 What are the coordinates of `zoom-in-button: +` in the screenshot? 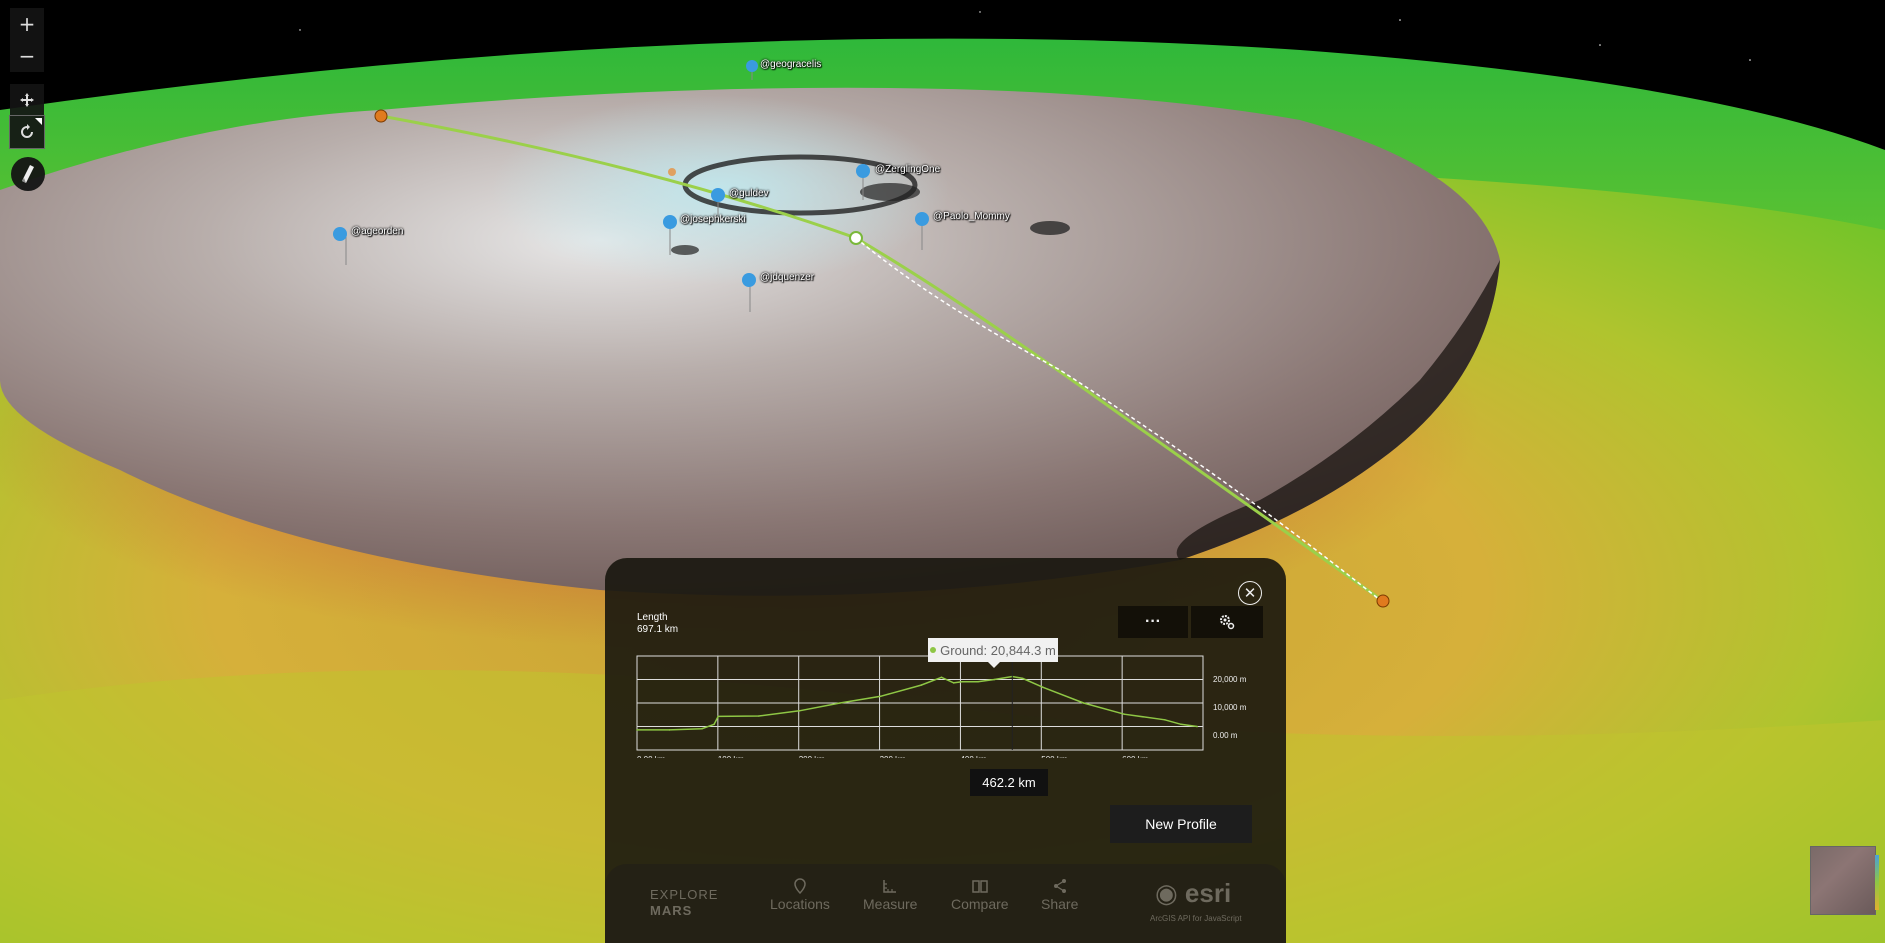 It's located at (27, 24).